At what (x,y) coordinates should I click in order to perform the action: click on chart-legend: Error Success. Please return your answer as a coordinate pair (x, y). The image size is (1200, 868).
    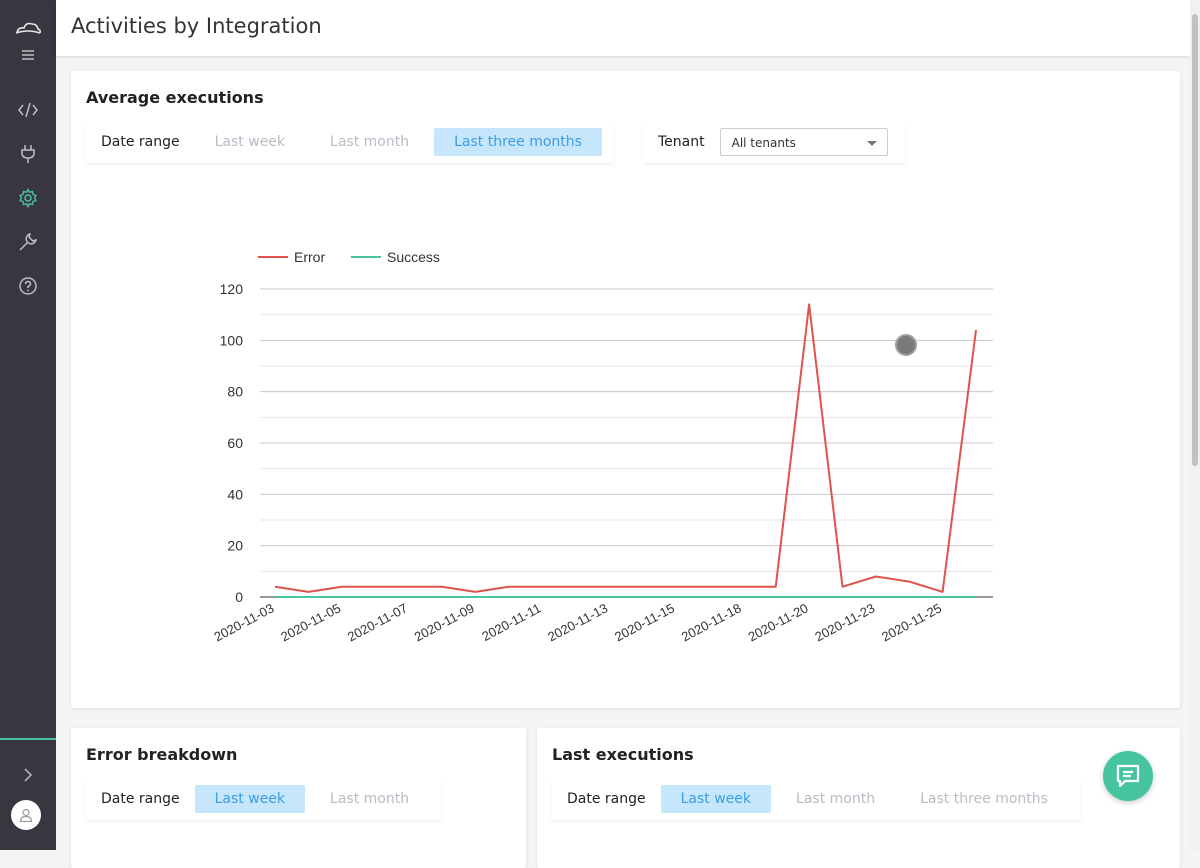
    Looking at the image, I should click on (349, 257).